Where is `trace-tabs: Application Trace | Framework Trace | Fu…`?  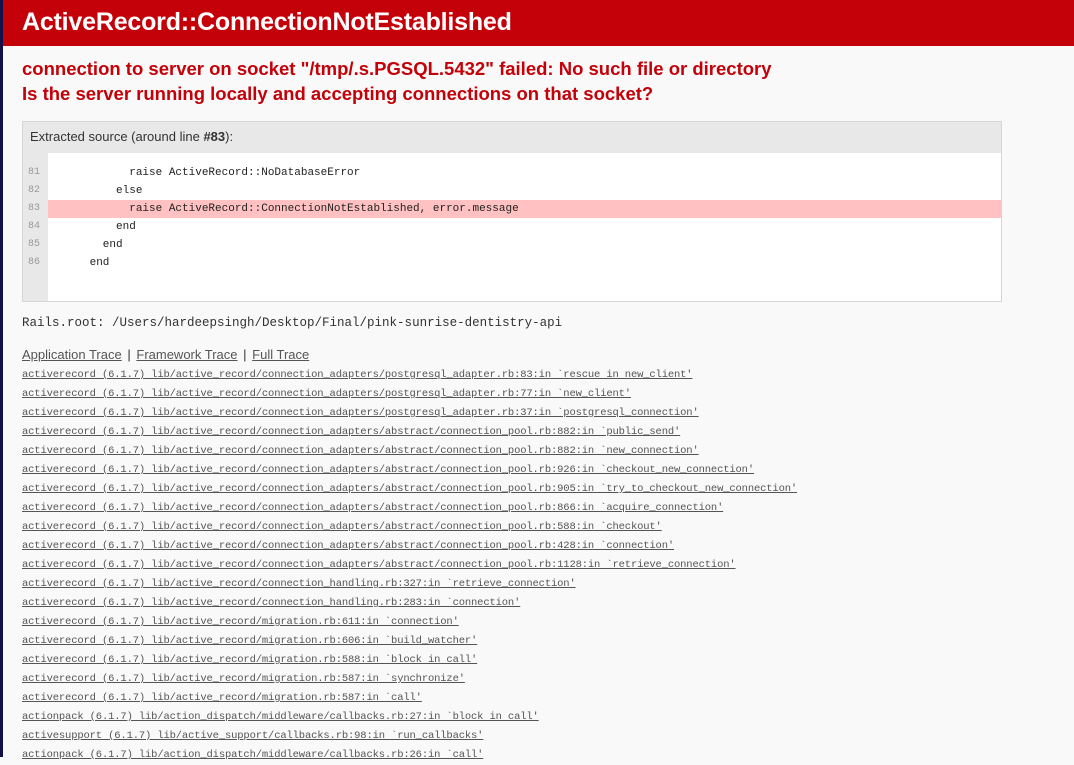 trace-tabs: Application Trace | Framework Trace | Fu… is located at coordinates (165, 354).